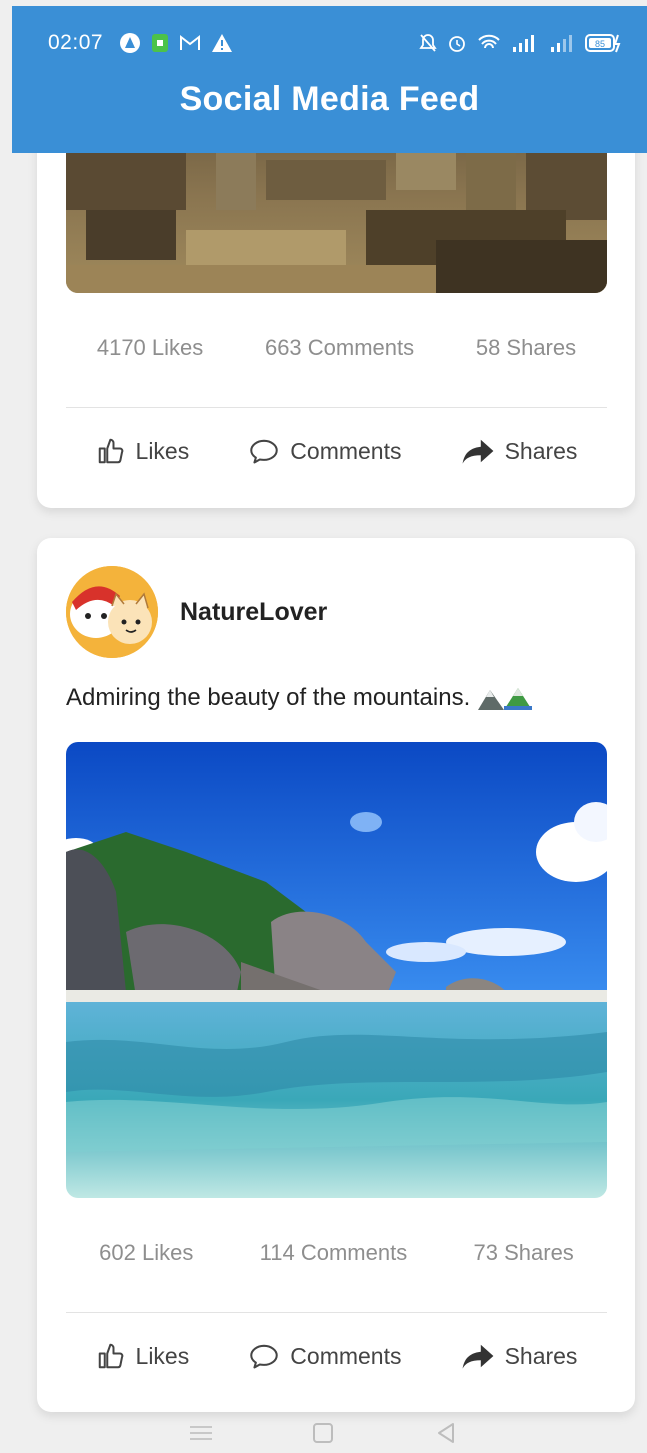 This screenshot has width=647, height=1453. I want to click on shares-count: 58 Shares, so click(526, 347).